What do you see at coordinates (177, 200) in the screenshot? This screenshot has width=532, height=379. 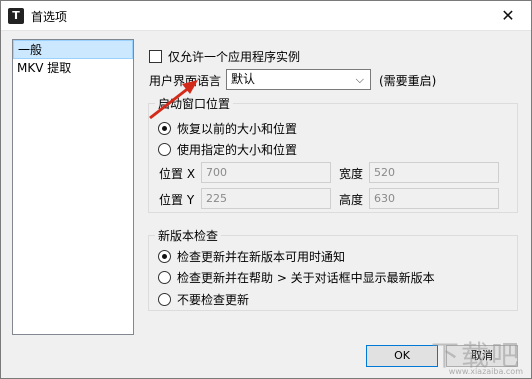 I see `pos-y-label: 位置 Y` at bounding box center [177, 200].